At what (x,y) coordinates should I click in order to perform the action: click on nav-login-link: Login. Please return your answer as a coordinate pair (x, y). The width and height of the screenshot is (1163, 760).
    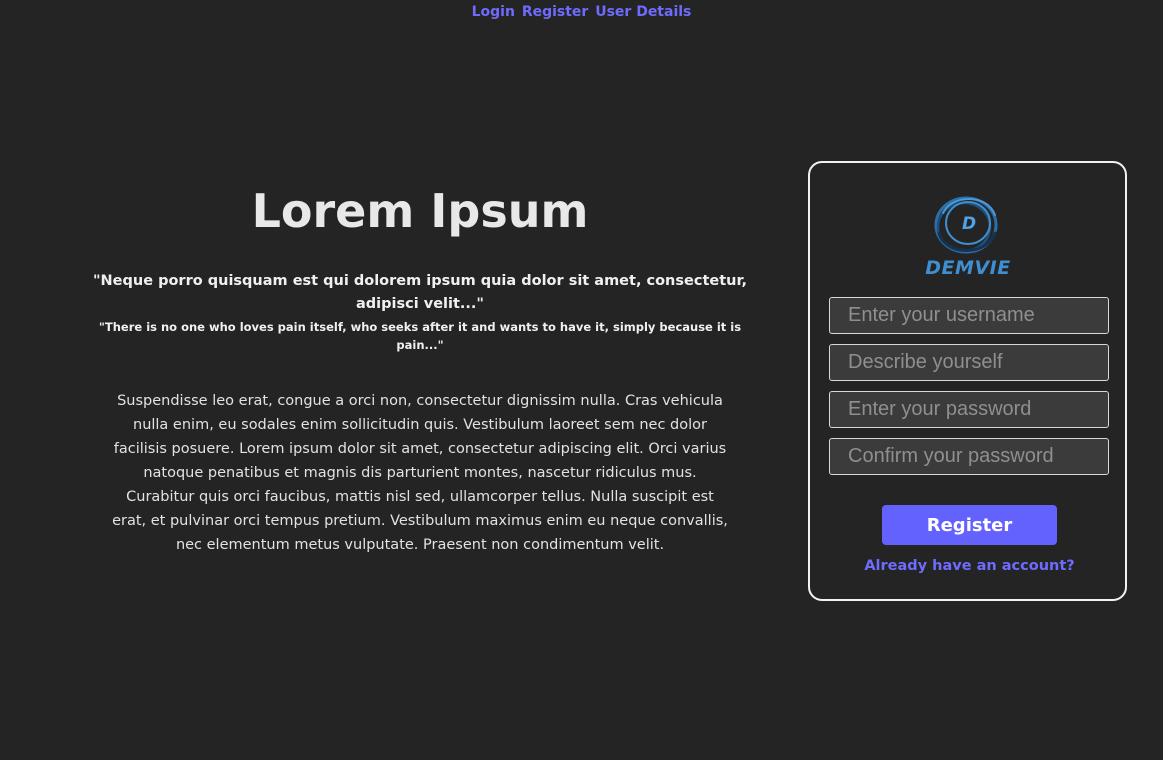
    Looking at the image, I should click on (493, 12).